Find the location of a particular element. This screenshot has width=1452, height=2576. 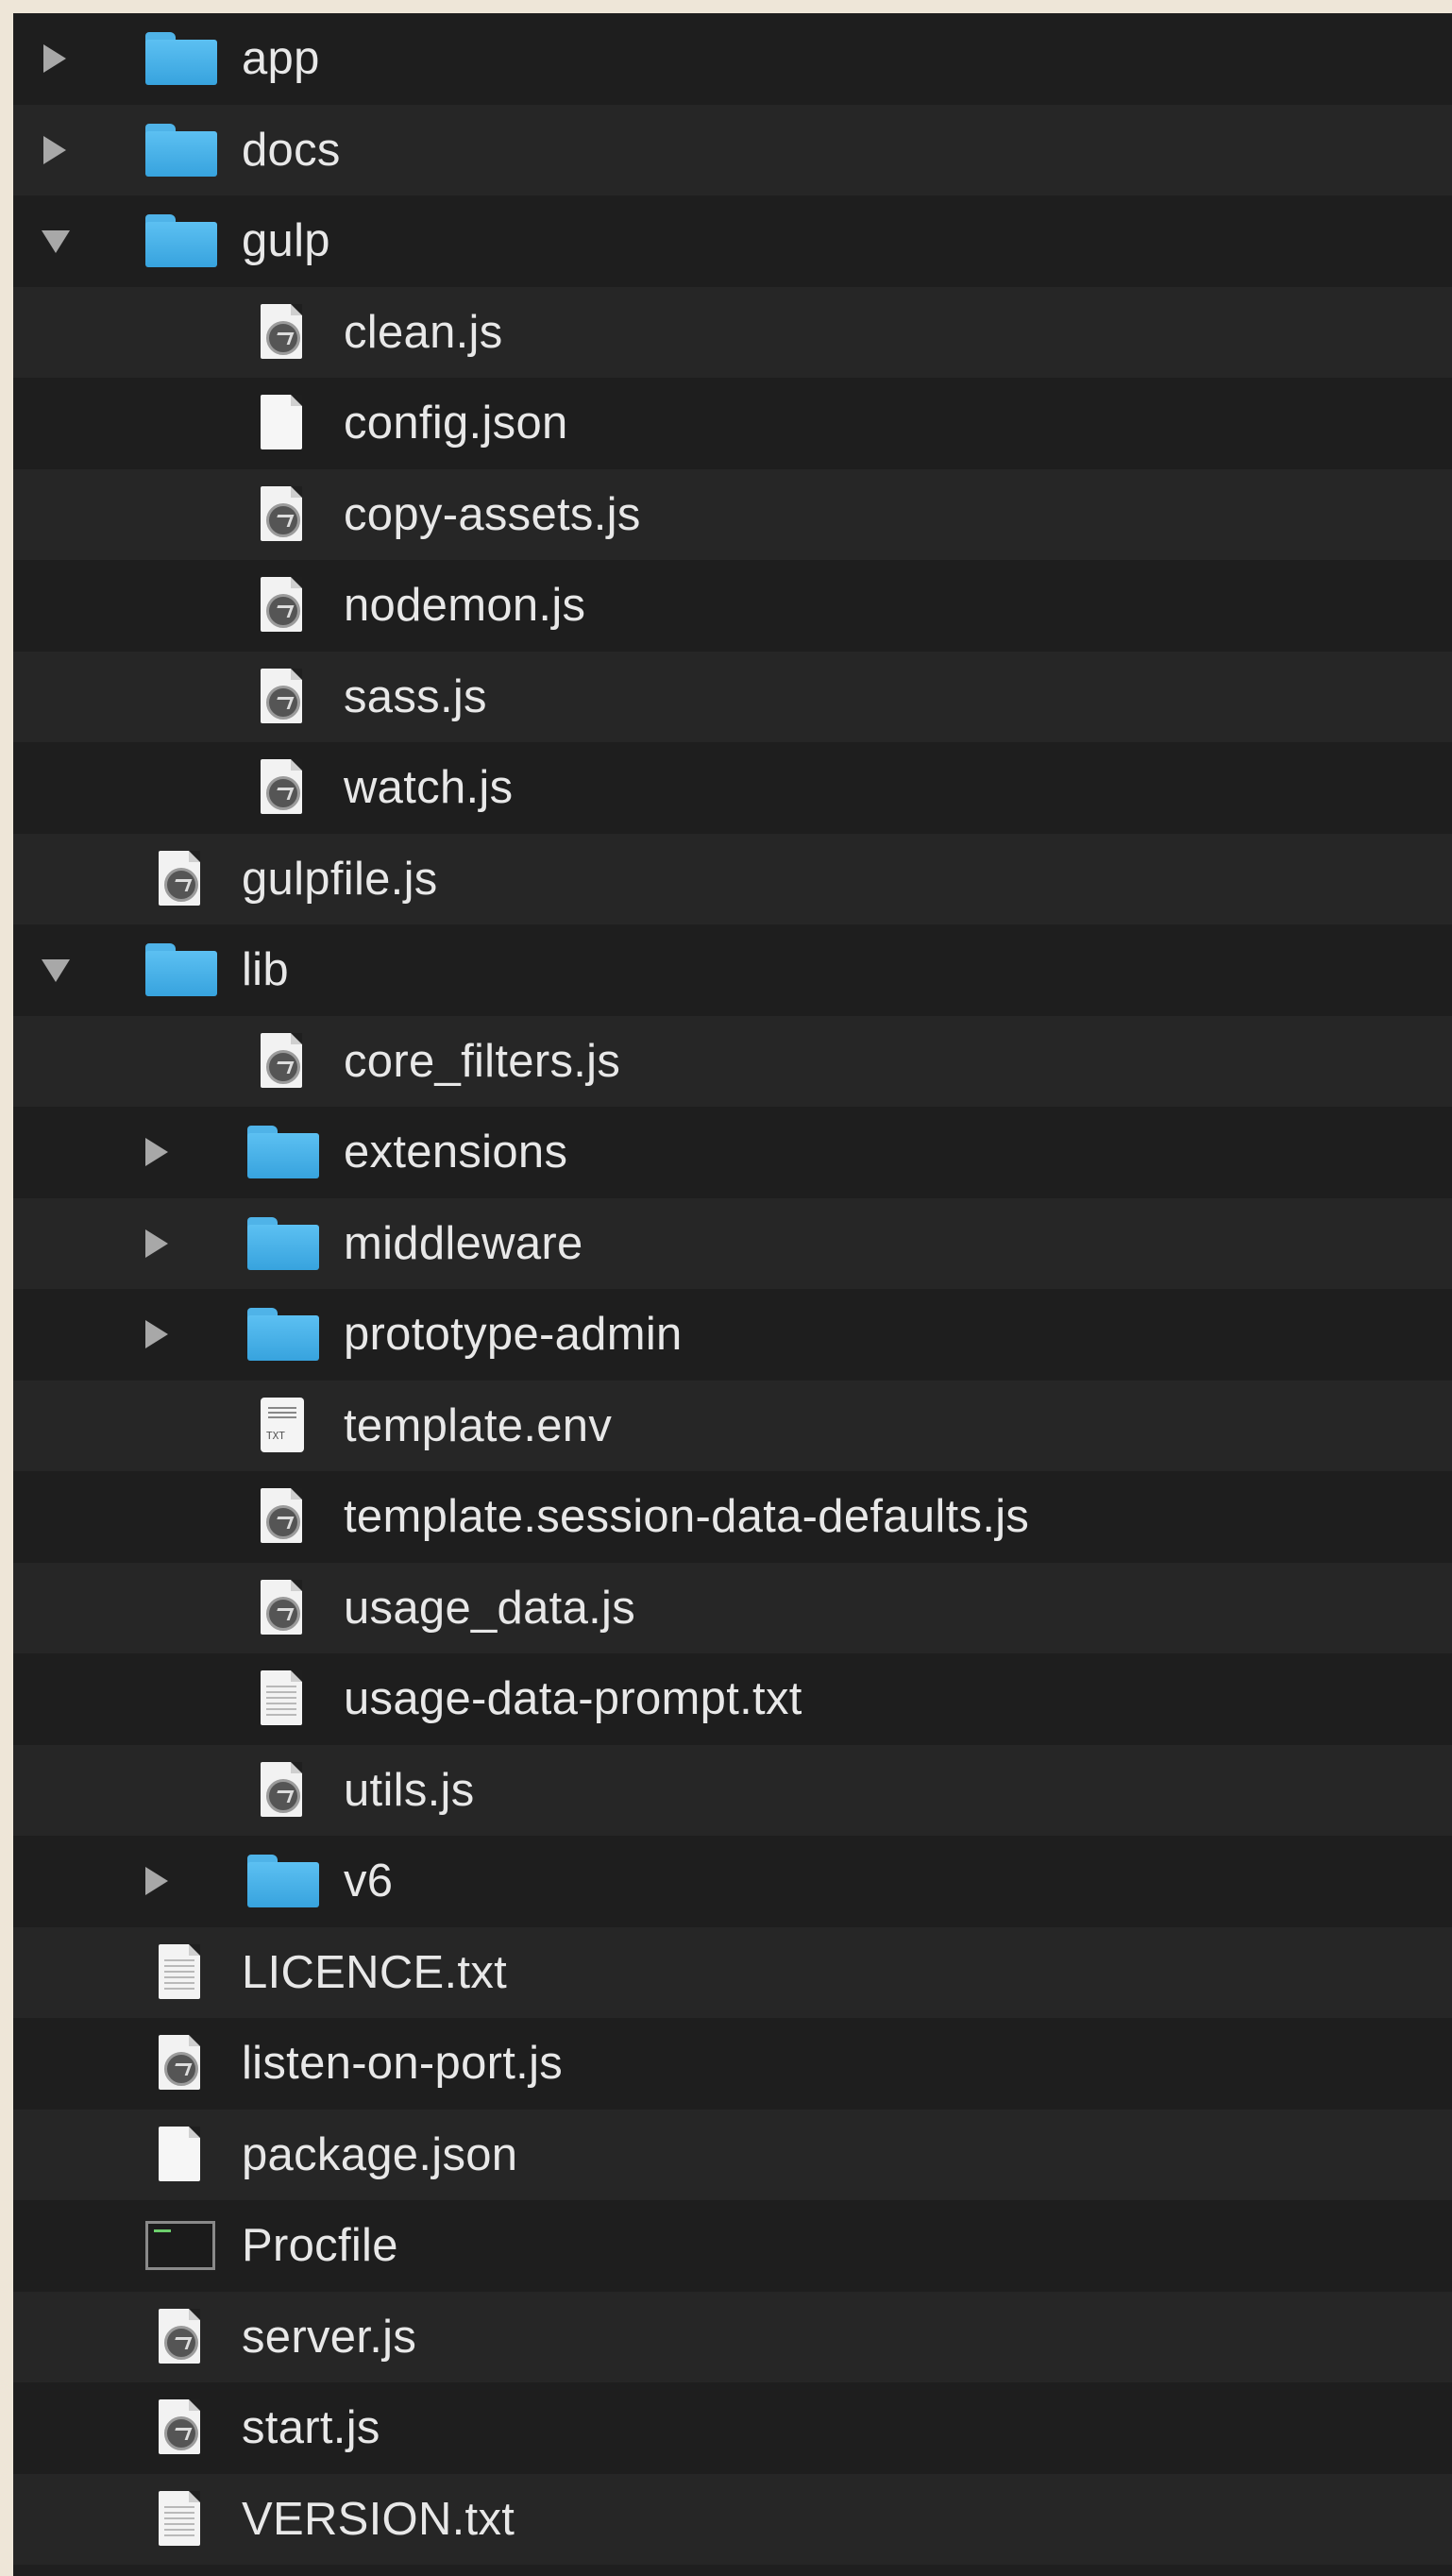

item-label: template.env is located at coordinates (478, 1425).